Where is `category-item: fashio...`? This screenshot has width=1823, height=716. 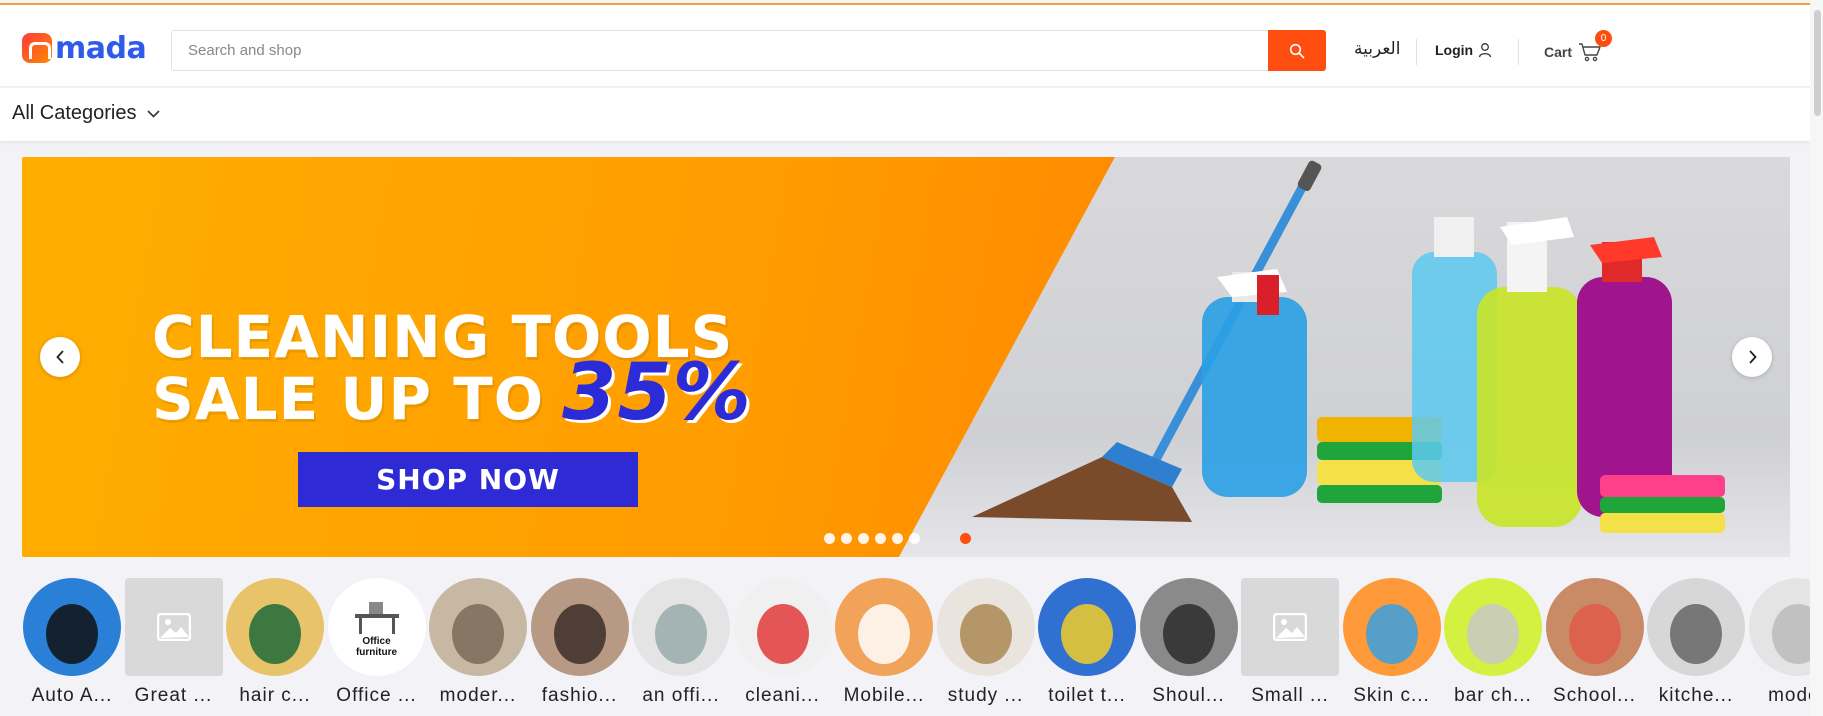
category-item: fashio... is located at coordinates (580, 642).